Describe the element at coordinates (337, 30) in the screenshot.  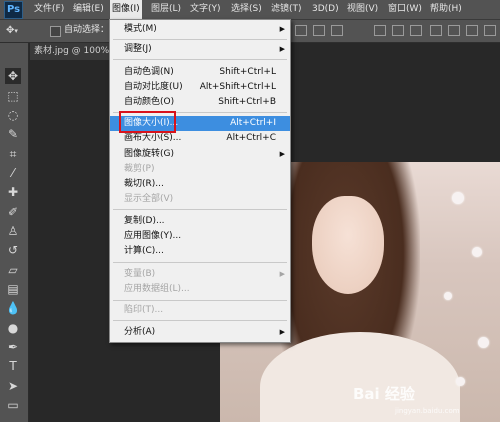
I see `align-bottom-icon` at that location.